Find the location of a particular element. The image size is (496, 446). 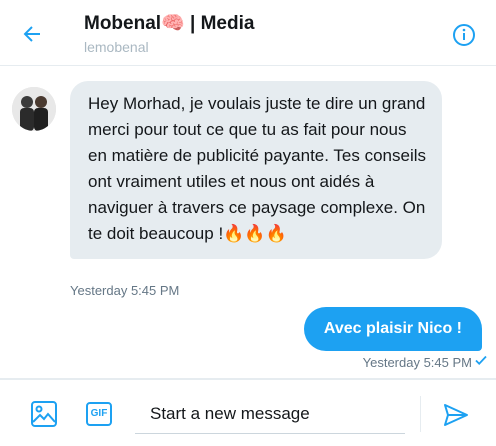

image-icon is located at coordinates (44, 414).